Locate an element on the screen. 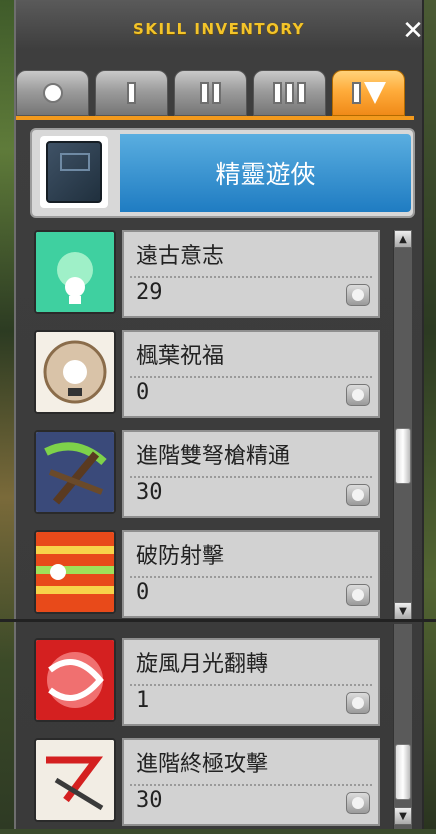 The height and width of the screenshot is (834, 436). tab-bar is located at coordinates (214, 94).